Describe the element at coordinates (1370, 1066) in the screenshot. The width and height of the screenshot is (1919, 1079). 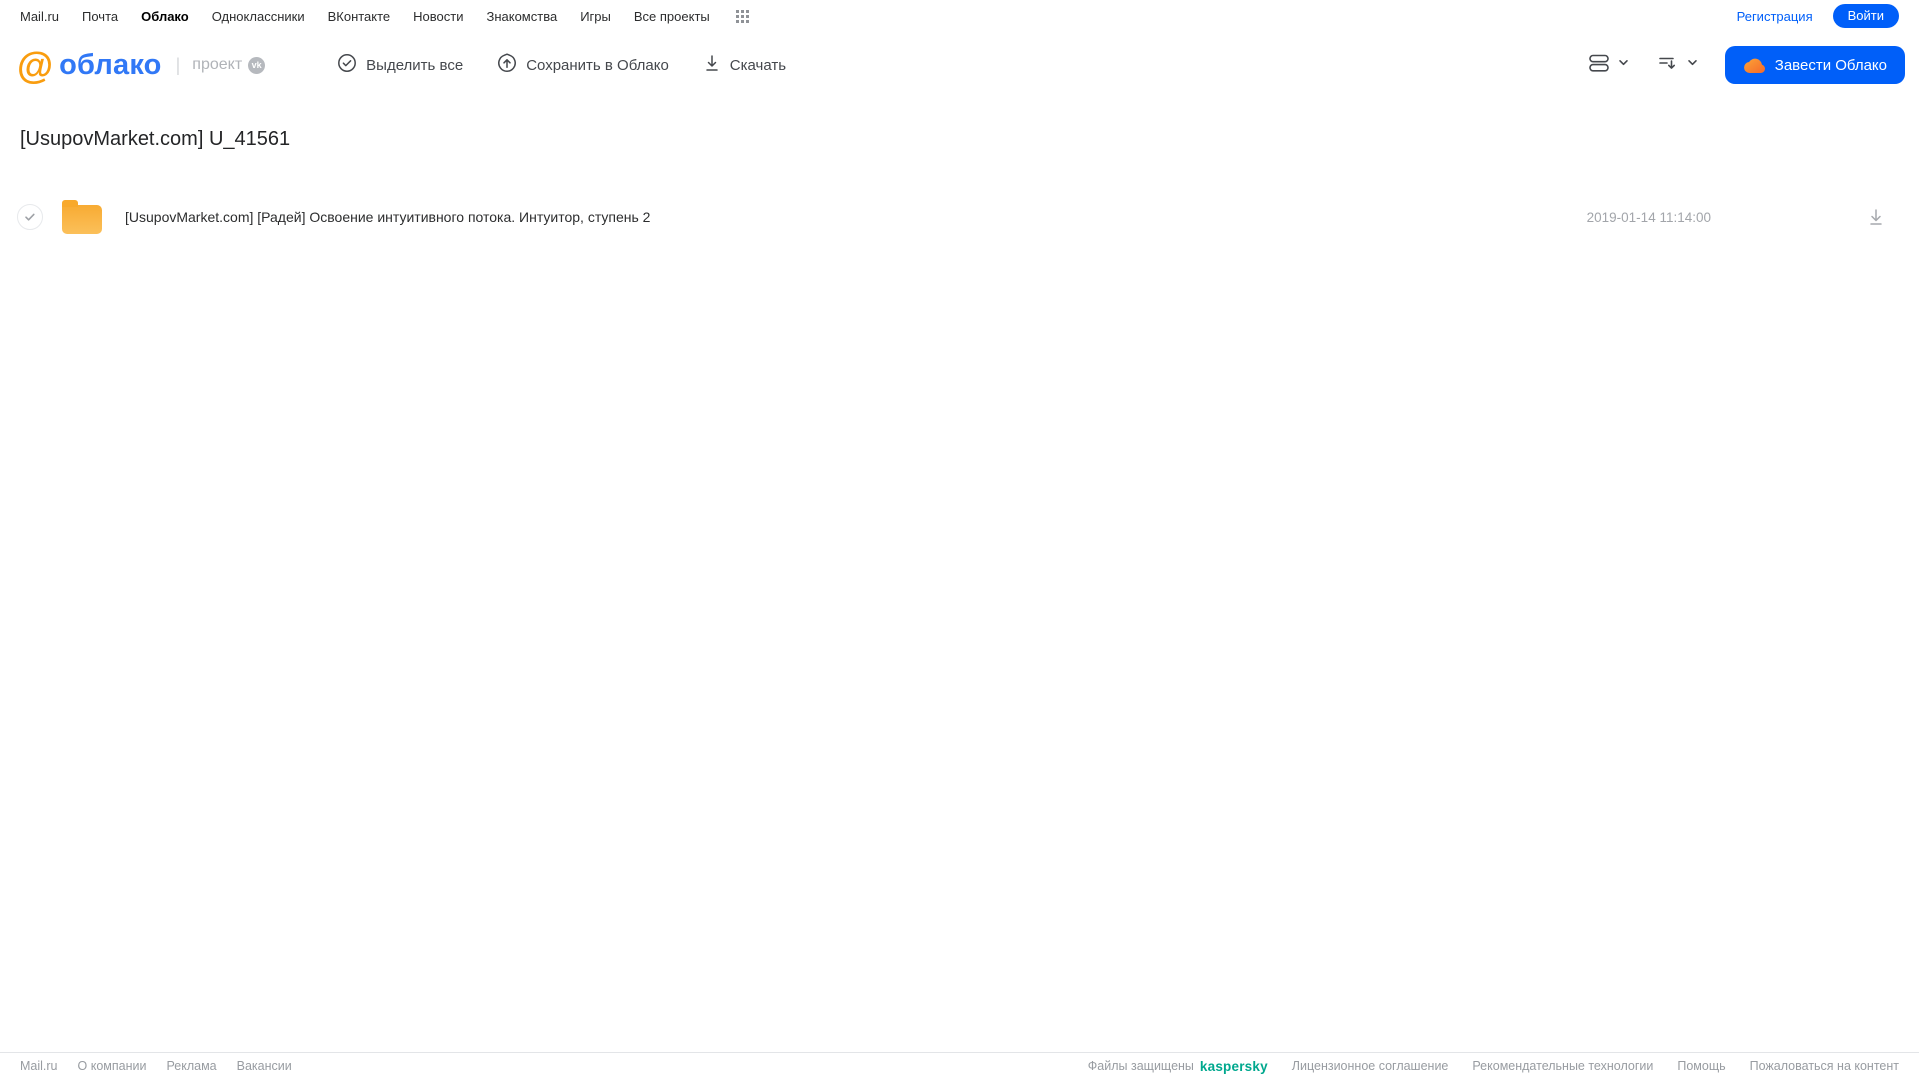
I see `footer-link-license: Лицензионное соглашение` at that location.